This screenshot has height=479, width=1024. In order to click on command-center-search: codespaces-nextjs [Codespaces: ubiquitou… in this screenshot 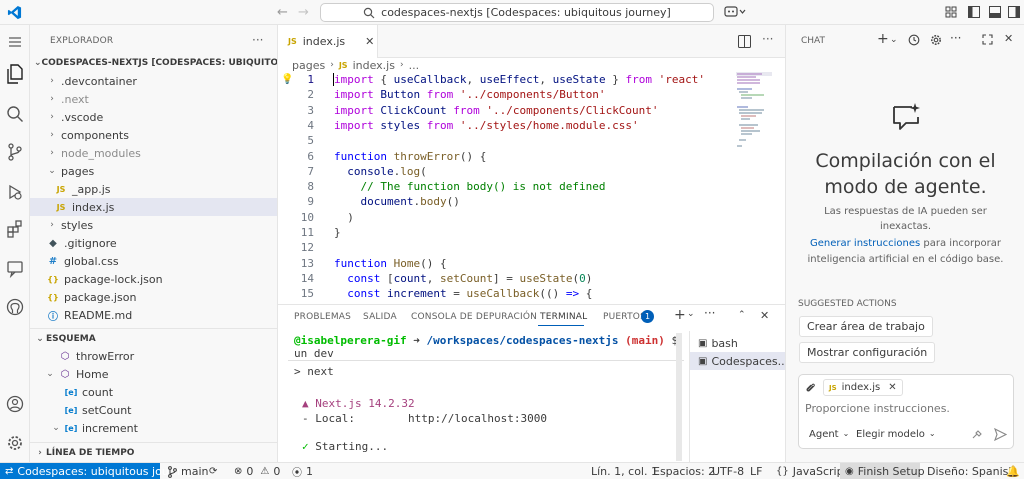, I will do `click(517, 12)`.